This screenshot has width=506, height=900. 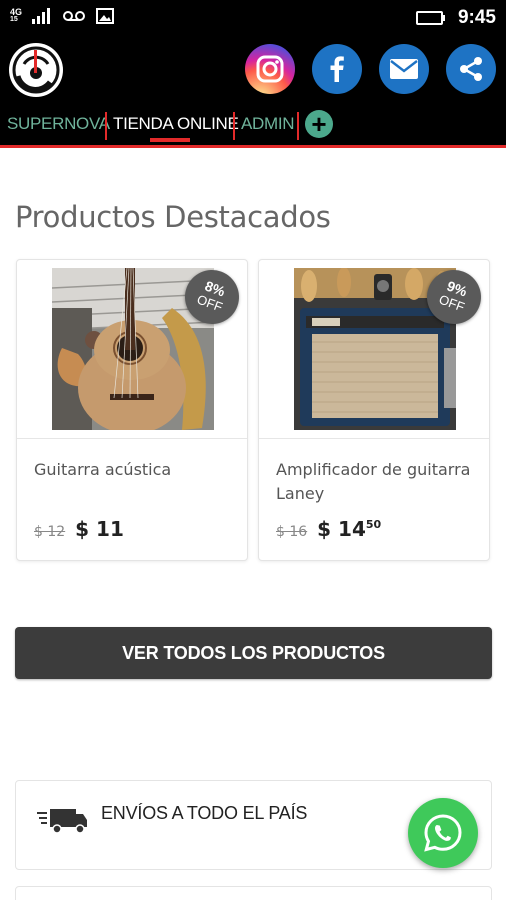 What do you see at coordinates (341, 529) in the screenshot?
I see `new-price-value: $ 14` at bounding box center [341, 529].